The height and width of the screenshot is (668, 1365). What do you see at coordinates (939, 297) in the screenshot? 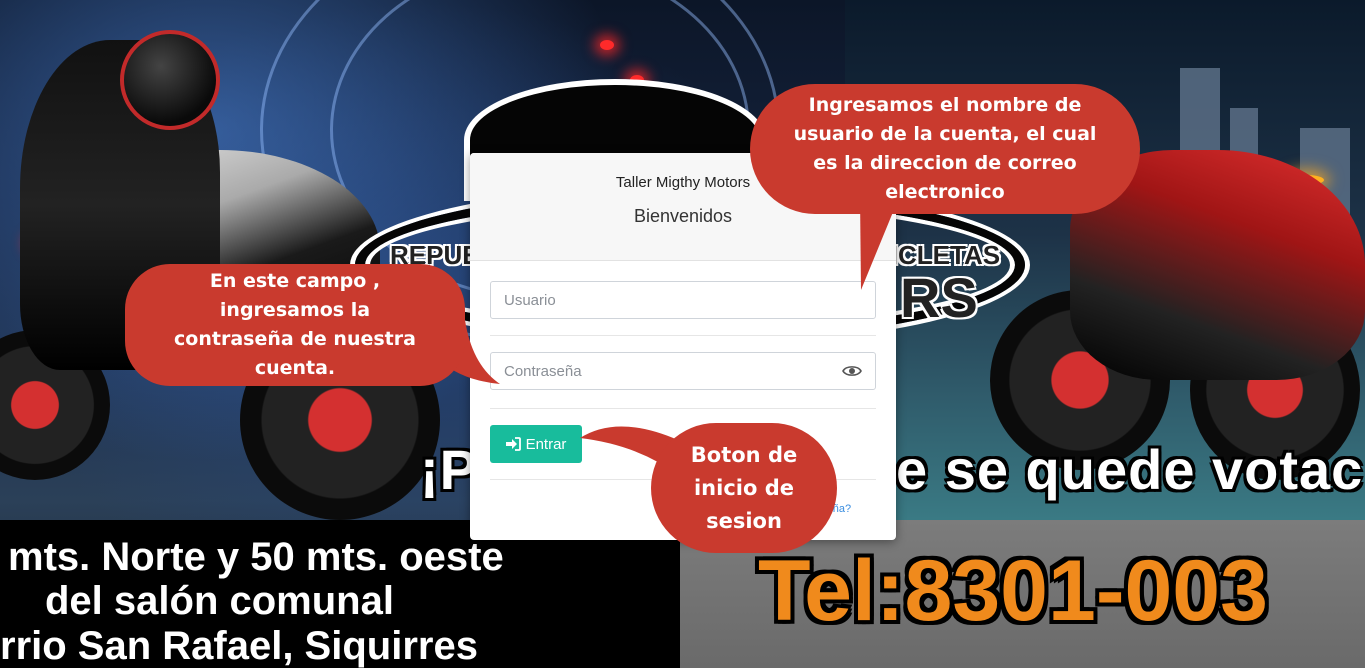
I see `logo-brand: RS` at bounding box center [939, 297].